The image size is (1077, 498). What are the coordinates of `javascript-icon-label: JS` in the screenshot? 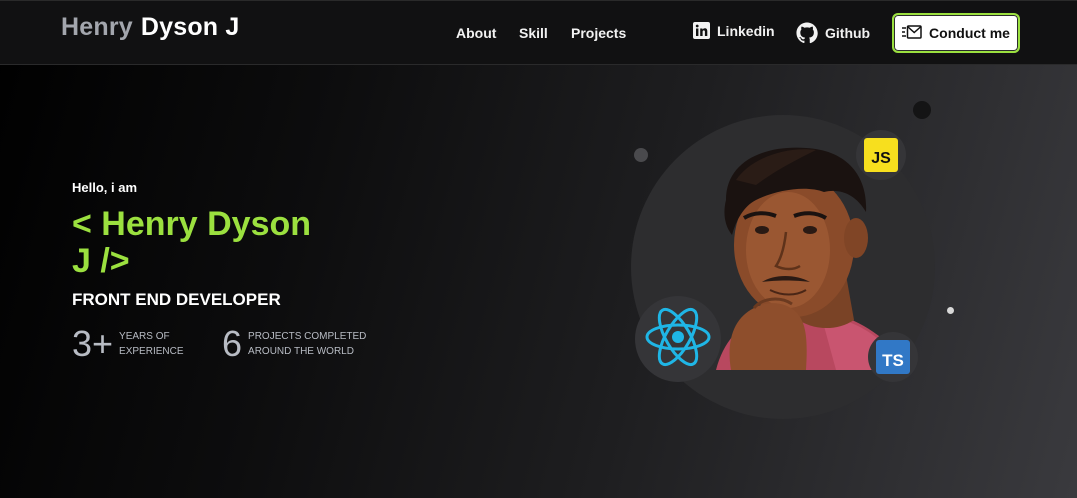 It's located at (881, 158).